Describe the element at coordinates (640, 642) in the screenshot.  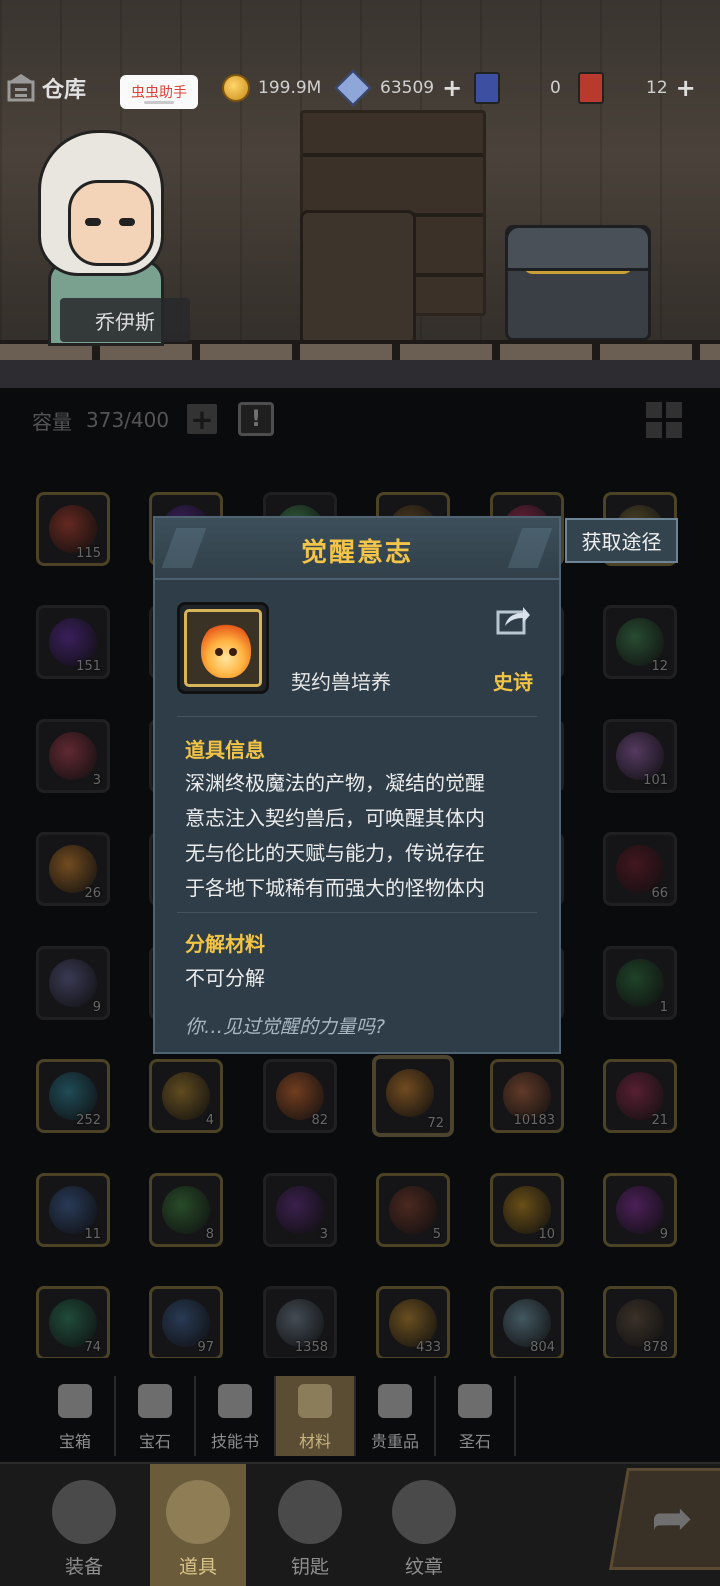
I see `inventory-item: 12` at that location.